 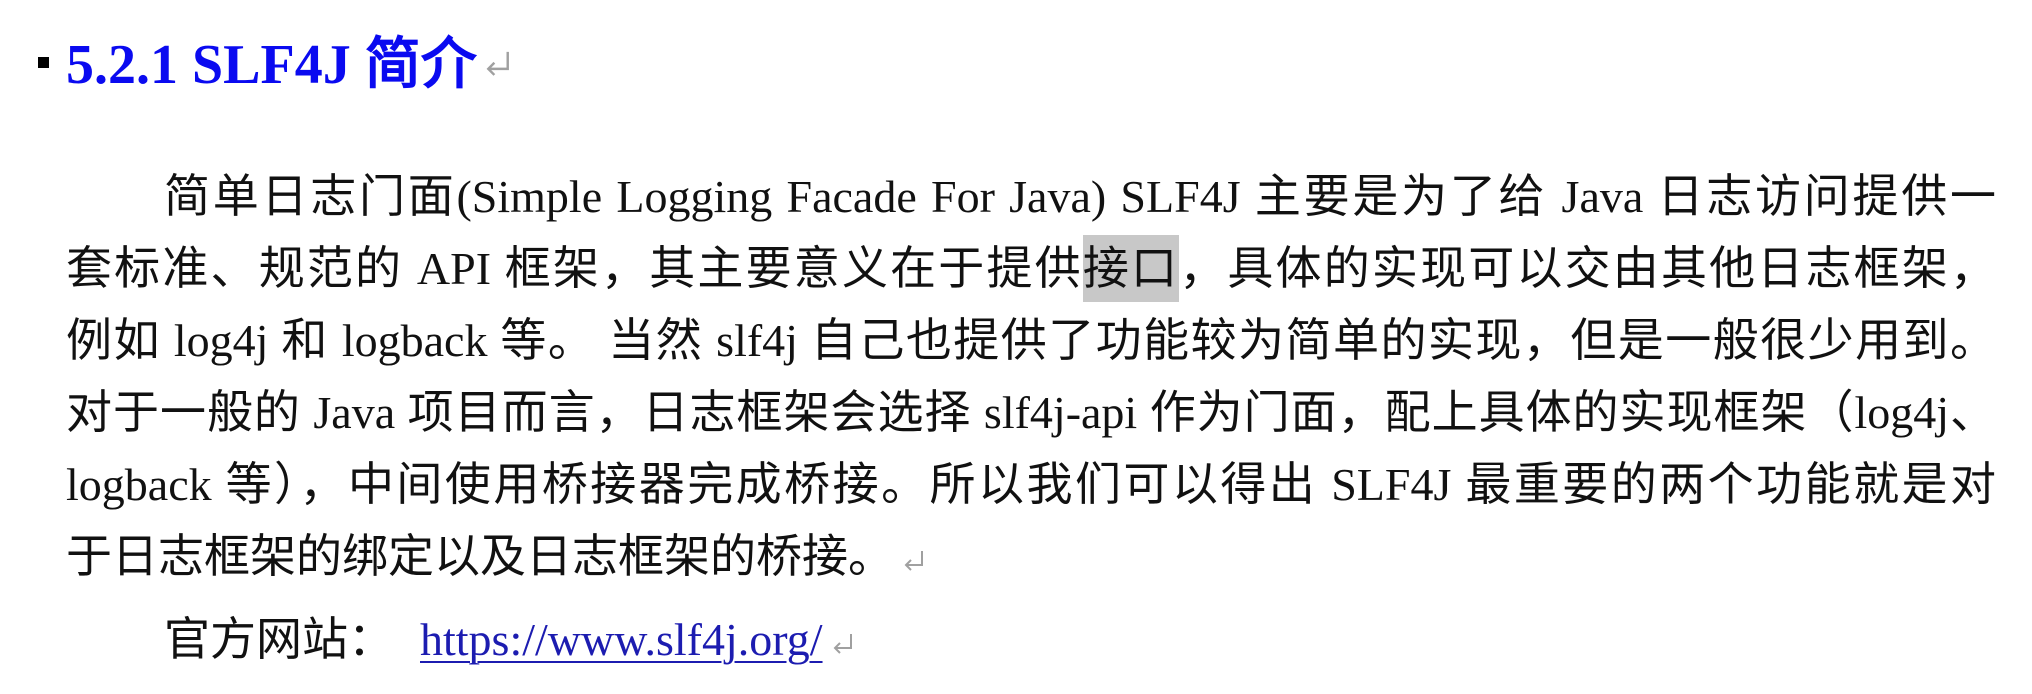 What do you see at coordinates (621, 639) in the screenshot?
I see `website-link: https://www.slf4j.org/` at bounding box center [621, 639].